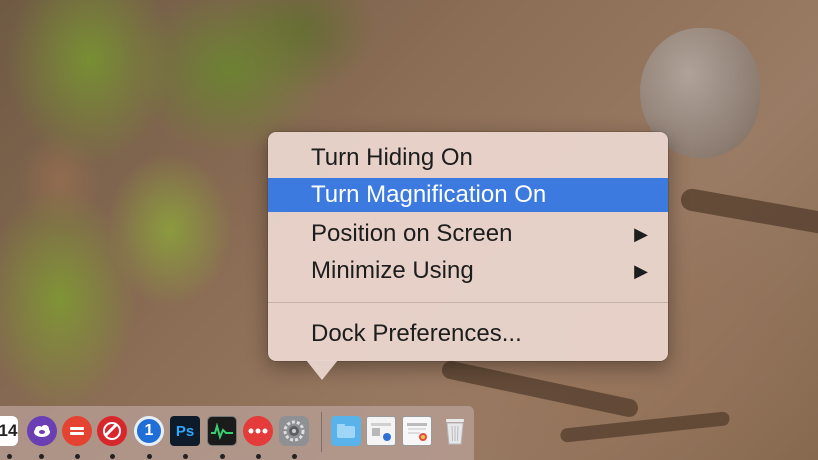  I want to click on window-glyph, so click(381, 432).